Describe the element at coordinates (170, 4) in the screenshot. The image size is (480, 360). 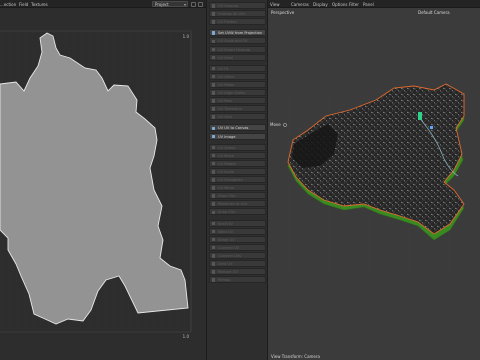
I see `project-dropdown: Project ▾` at that location.